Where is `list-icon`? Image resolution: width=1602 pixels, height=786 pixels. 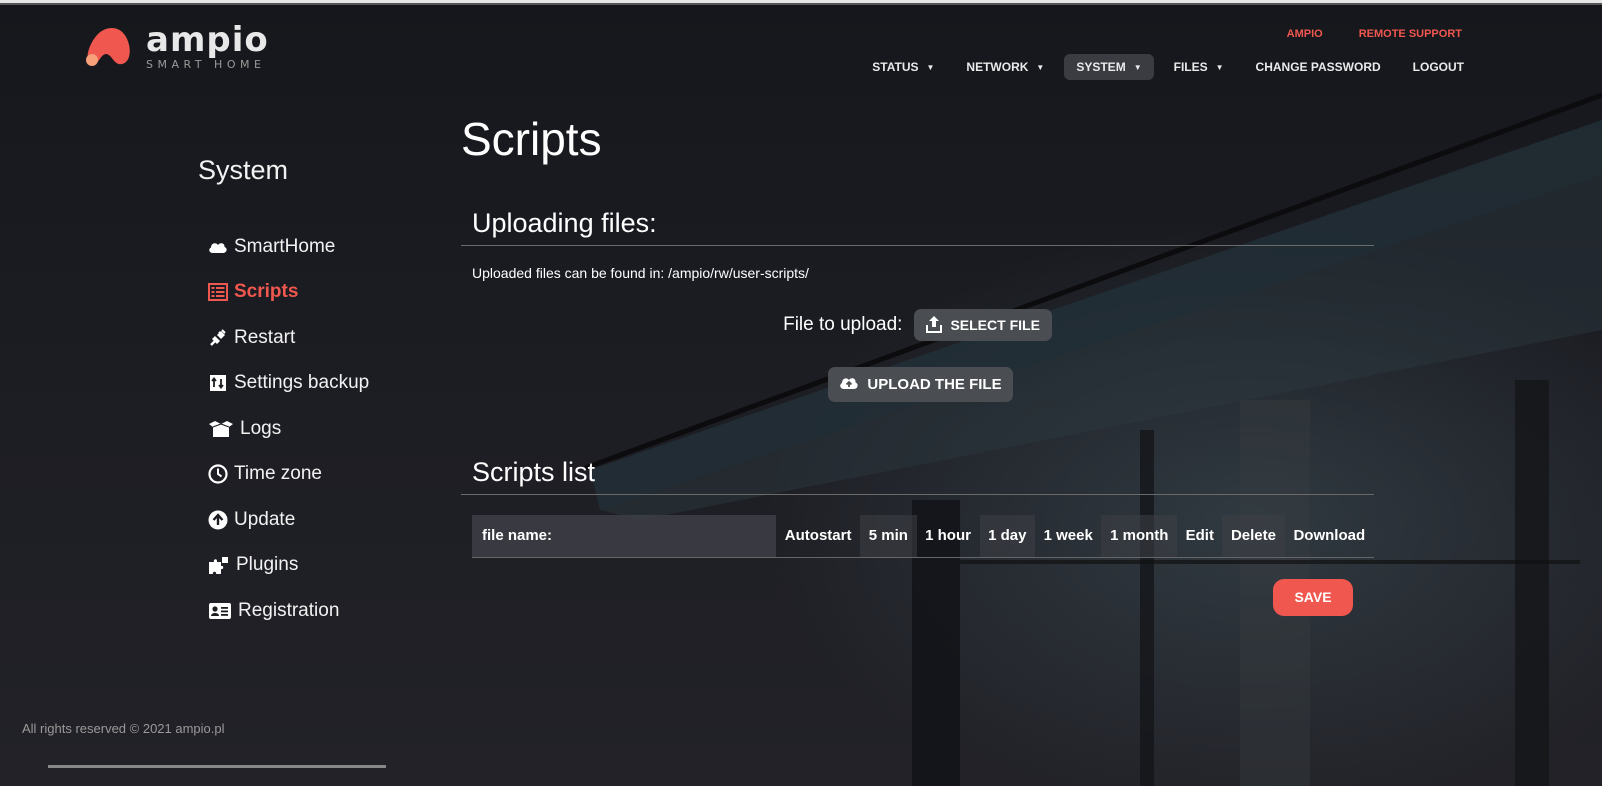
list-icon is located at coordinates (218, 292).